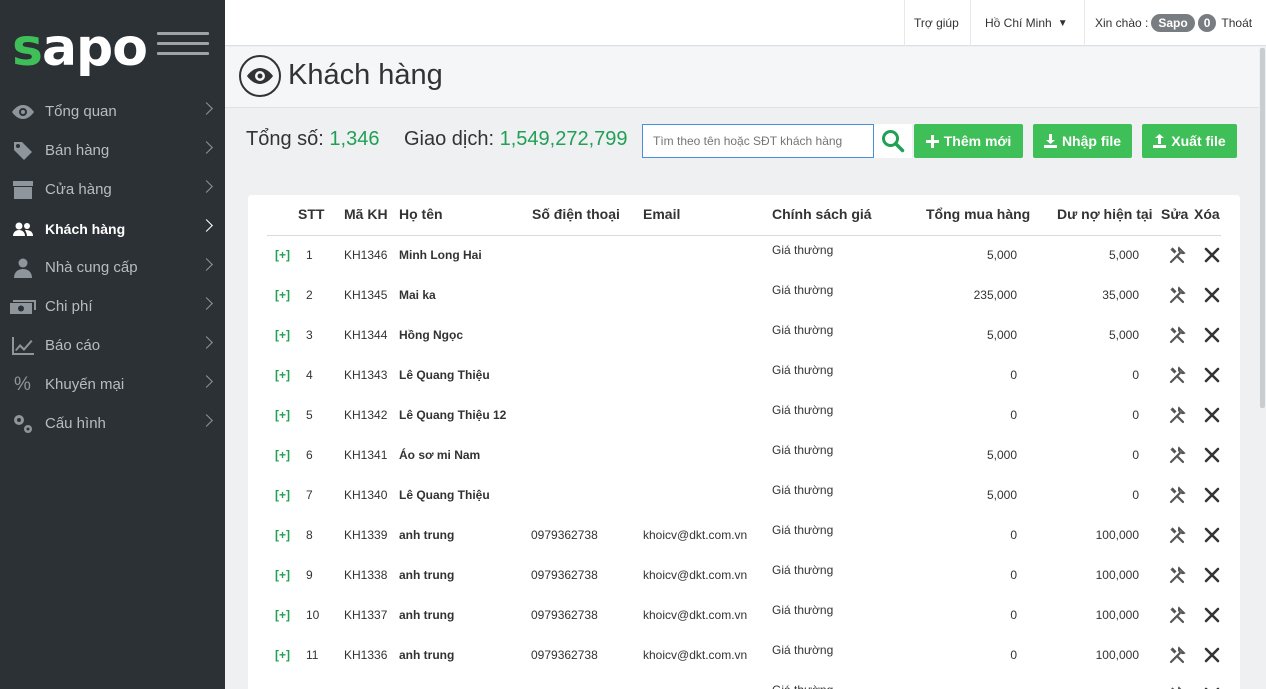 The image size is (1266, 689). What do you see at coordinates (309, 535) in the screenshot?
I see `cell-stt: 8` at bounding box center [309, 535].